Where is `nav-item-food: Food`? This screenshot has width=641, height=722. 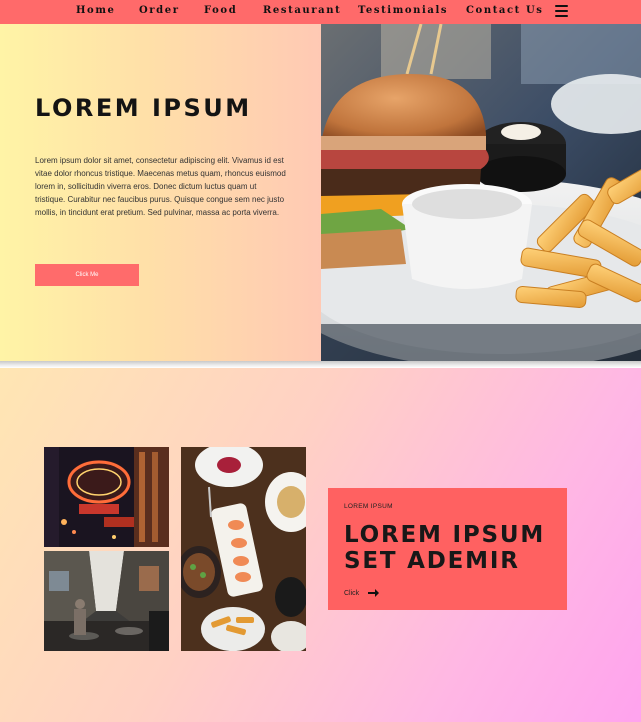
nav-item-food: Food is located at coordinates (220, 10).